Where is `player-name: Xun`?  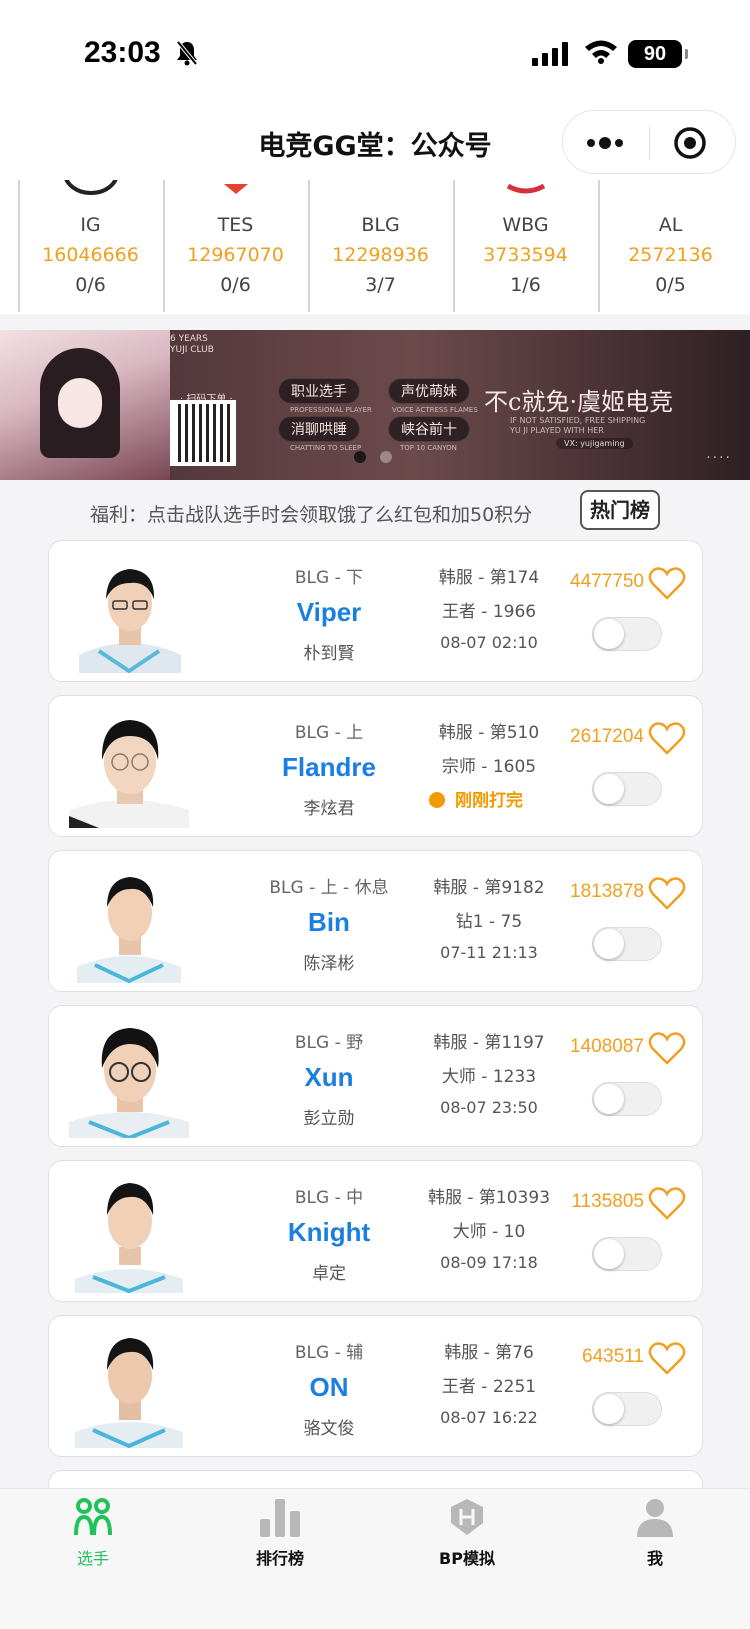
player-name: Xun is located at coordinates (329, 1077).